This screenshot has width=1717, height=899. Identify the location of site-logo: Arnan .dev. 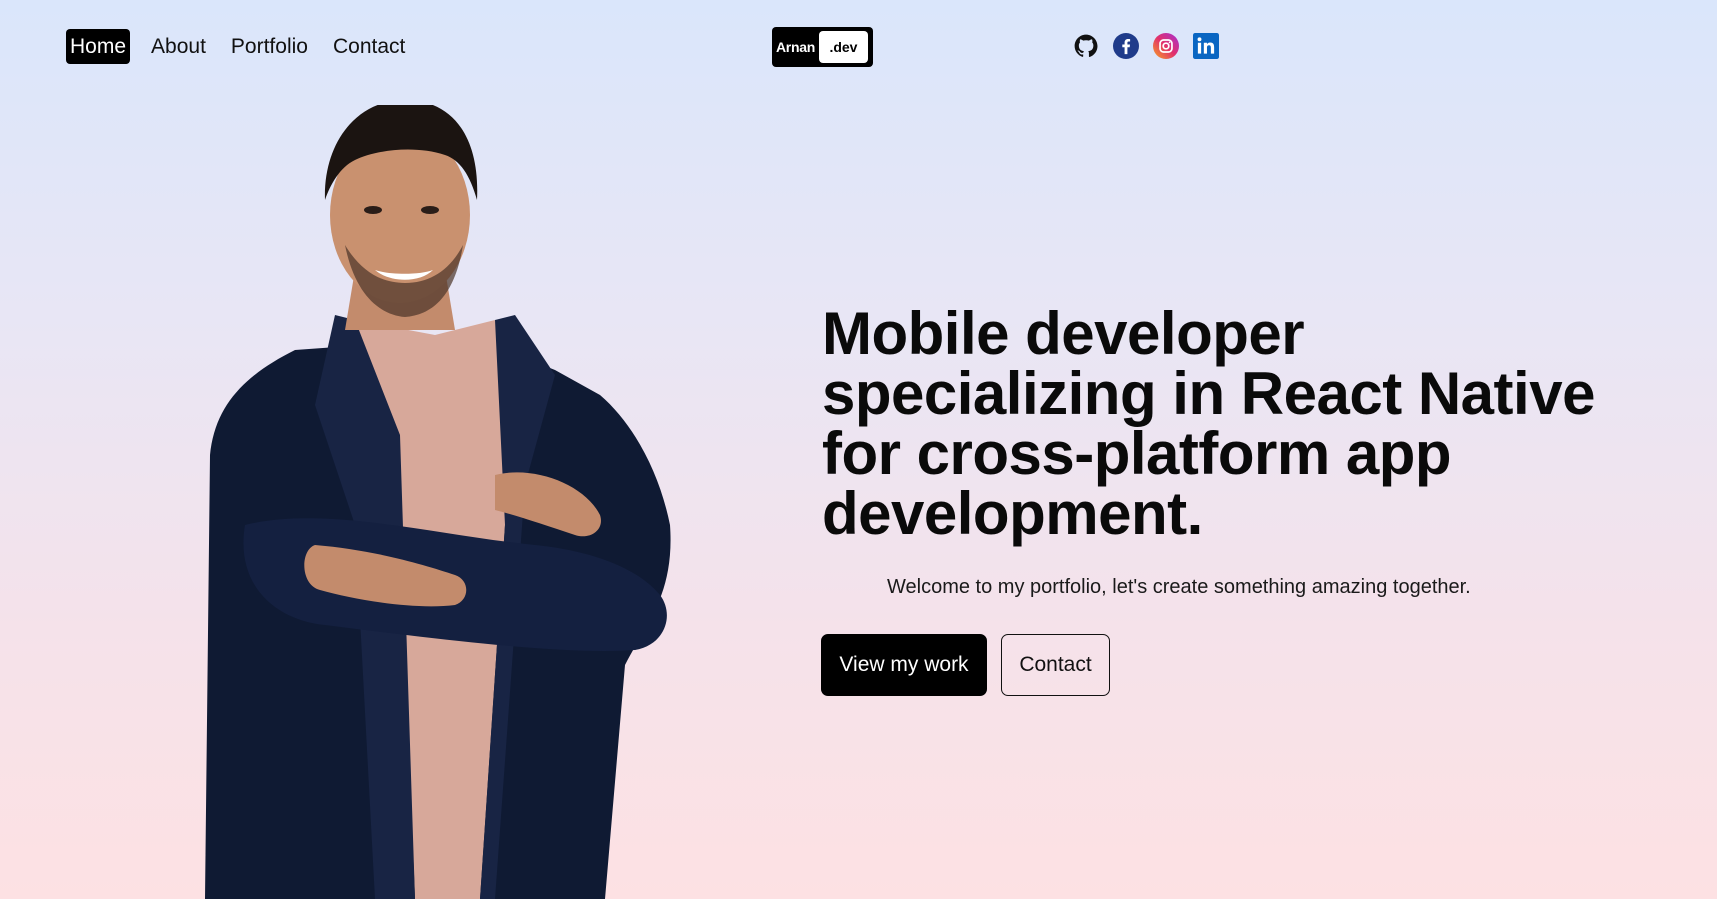
(822, 47).